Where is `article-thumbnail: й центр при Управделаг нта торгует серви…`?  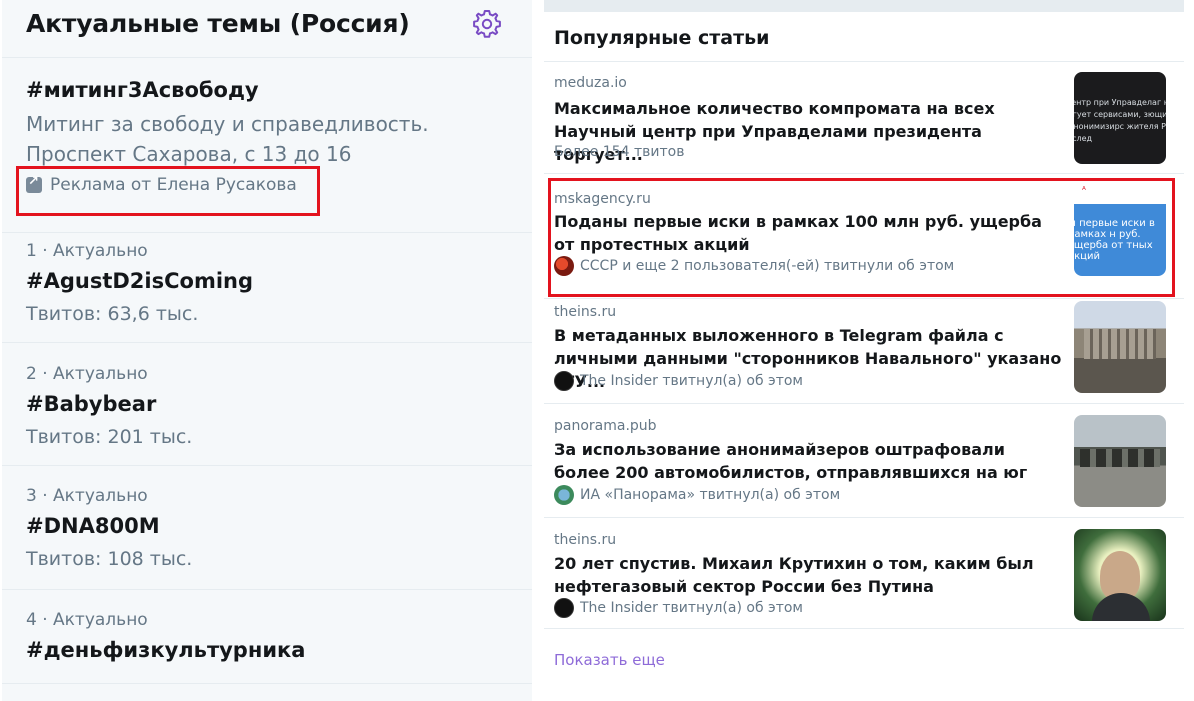
article-thumbnail: й центр при Управделаг нта торгует серви… is located at coordinates (1120, 118).